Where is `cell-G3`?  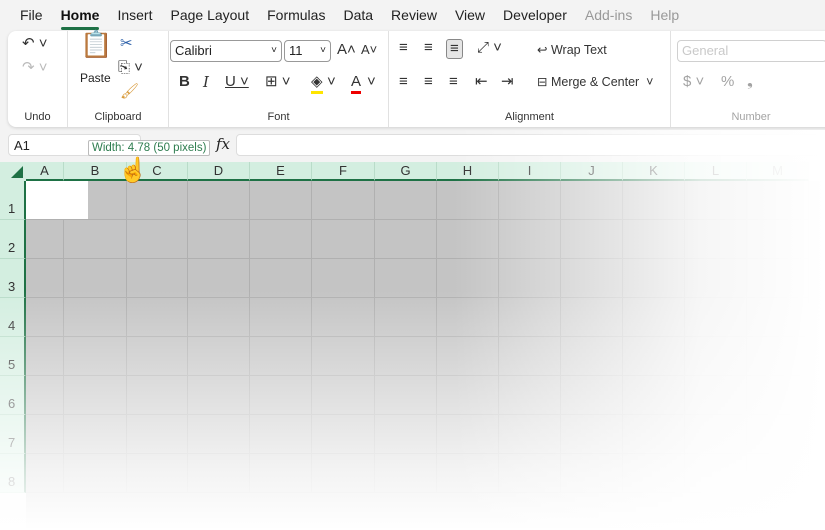
cell-G3 is located at coordinates (406, 278).